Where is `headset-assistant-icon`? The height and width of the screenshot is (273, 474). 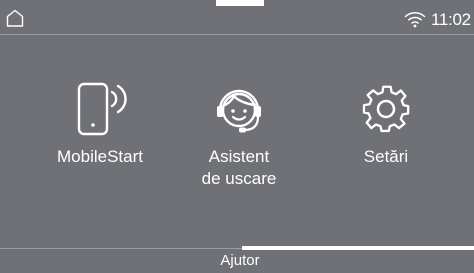
headset-assistant-icon is located at coordinates (239, 111).